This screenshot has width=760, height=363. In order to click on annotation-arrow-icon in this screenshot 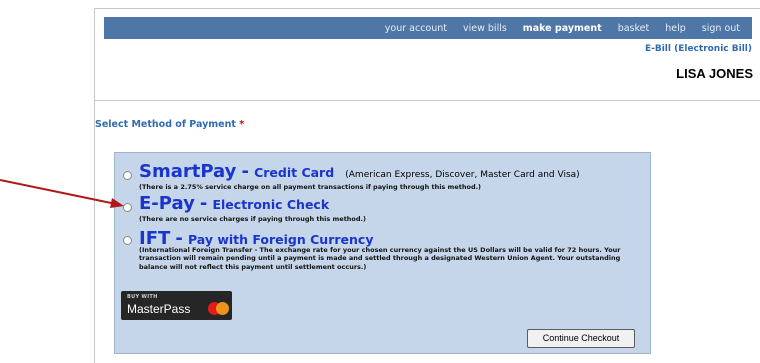, I will do `click(62, 193)`.